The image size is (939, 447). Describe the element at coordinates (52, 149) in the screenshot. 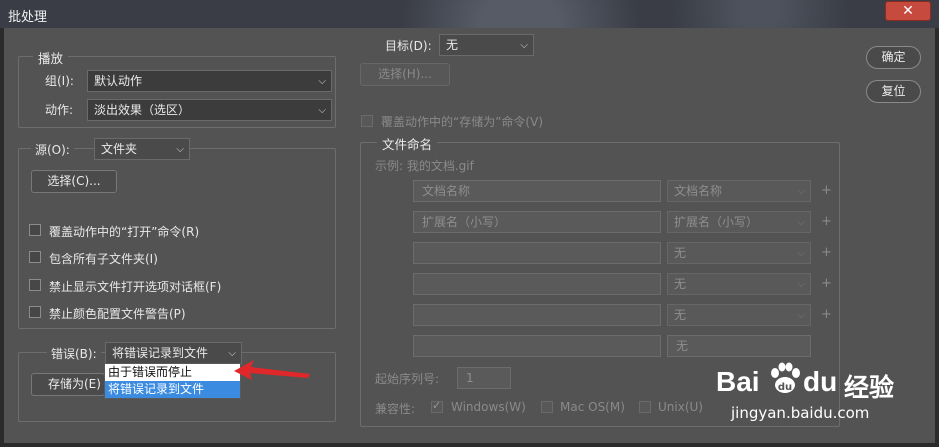

I see `source-label: 源(O):` at that location.